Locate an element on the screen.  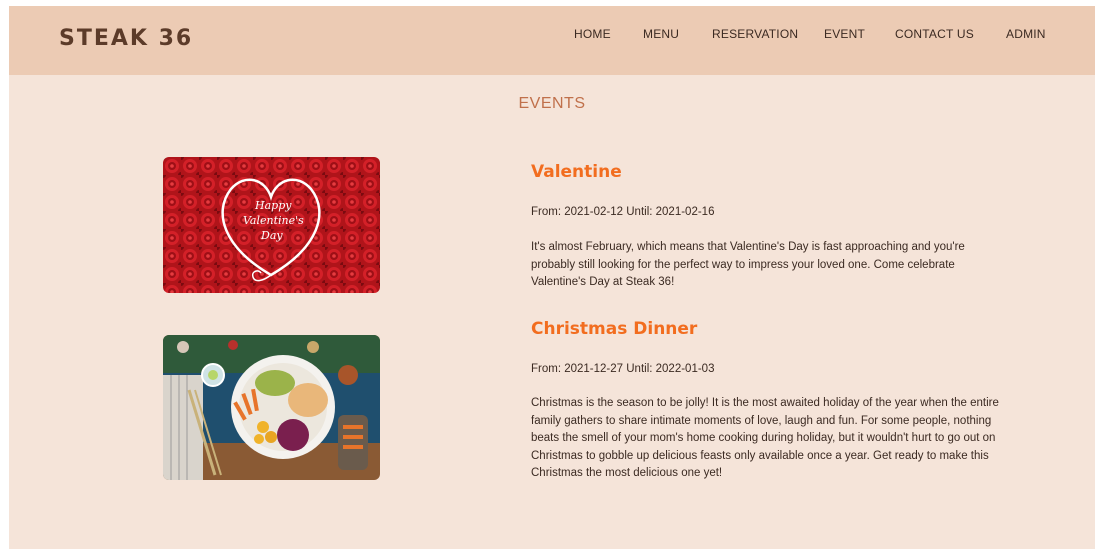
christmas-title: Christmas Dinner is located at coordinates (614, 329).